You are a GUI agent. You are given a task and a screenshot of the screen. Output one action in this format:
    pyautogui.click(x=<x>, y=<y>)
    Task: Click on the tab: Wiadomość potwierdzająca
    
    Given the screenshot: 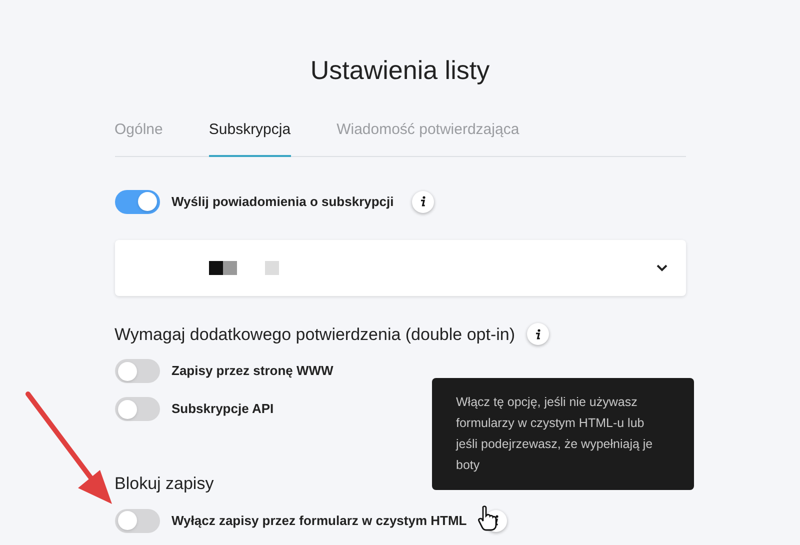 What is the action you would take?
    pyautogui.click(x=428, y=137)
    